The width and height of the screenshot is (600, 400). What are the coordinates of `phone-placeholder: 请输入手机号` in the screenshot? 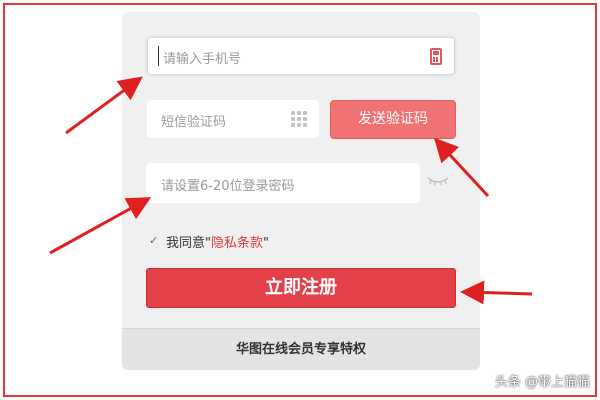 It's located at (202, 59).